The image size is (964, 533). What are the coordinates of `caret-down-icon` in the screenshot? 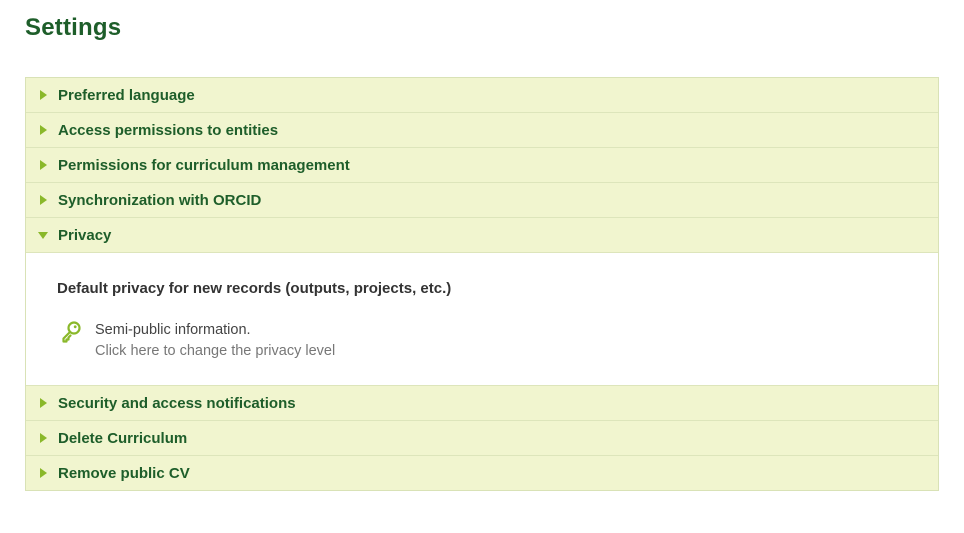 It's located at (42, 235).